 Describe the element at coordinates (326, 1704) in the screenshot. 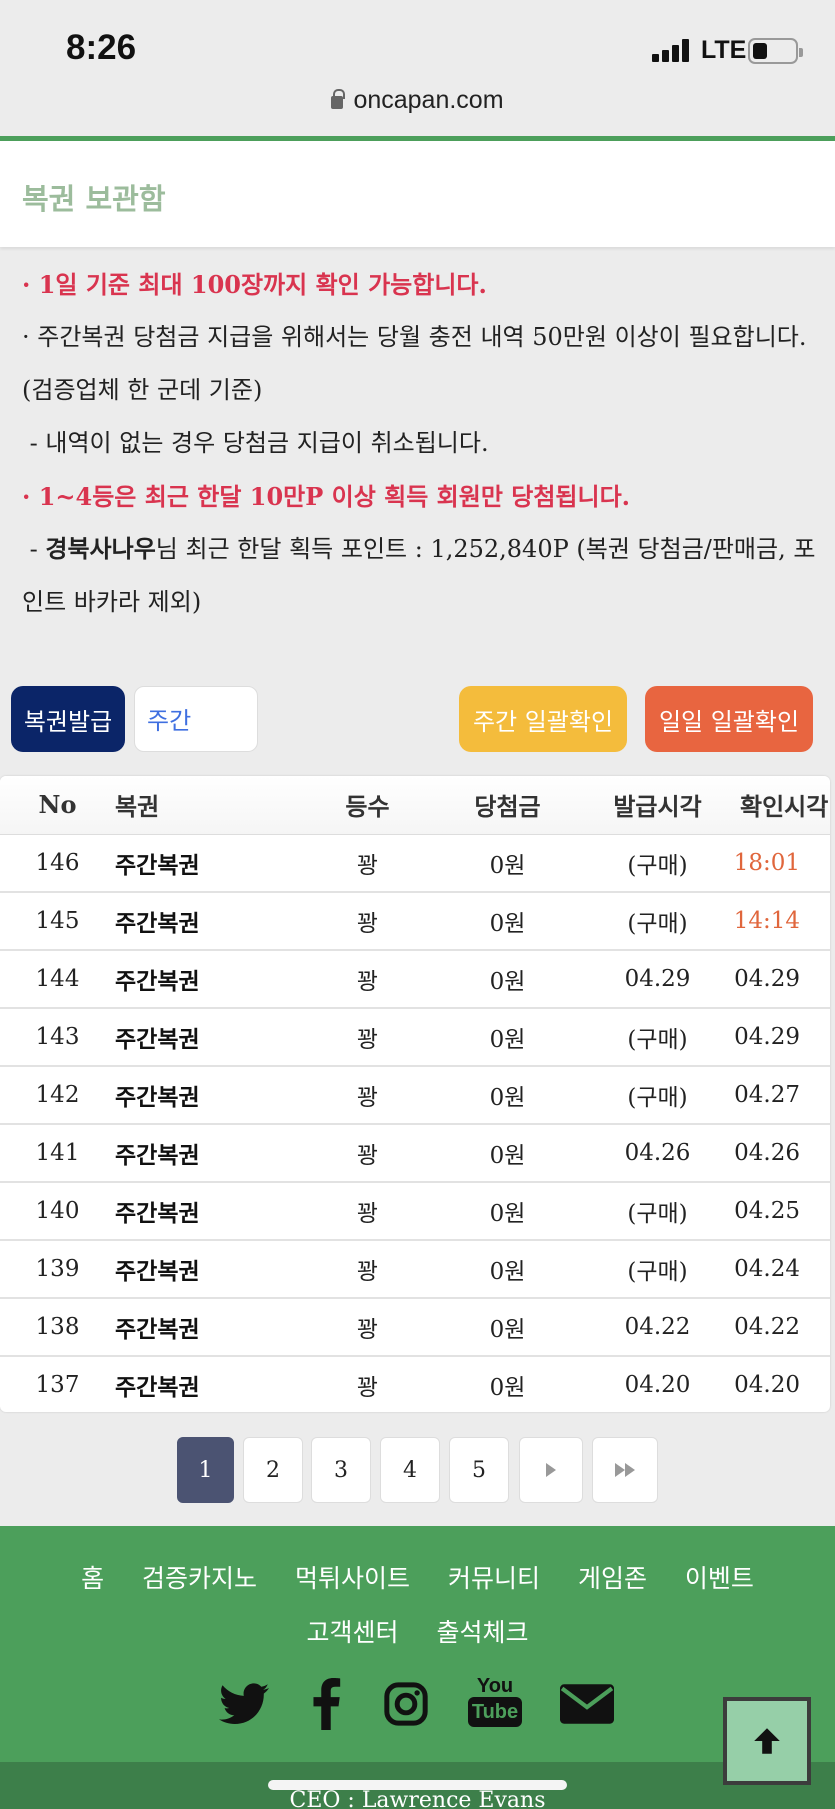

I see `facebook-icon` at that location.